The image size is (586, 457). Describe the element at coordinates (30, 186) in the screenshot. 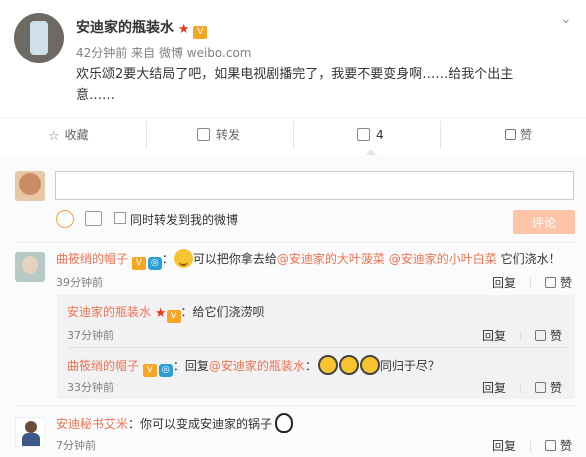

I see `my-avatar` at that location.